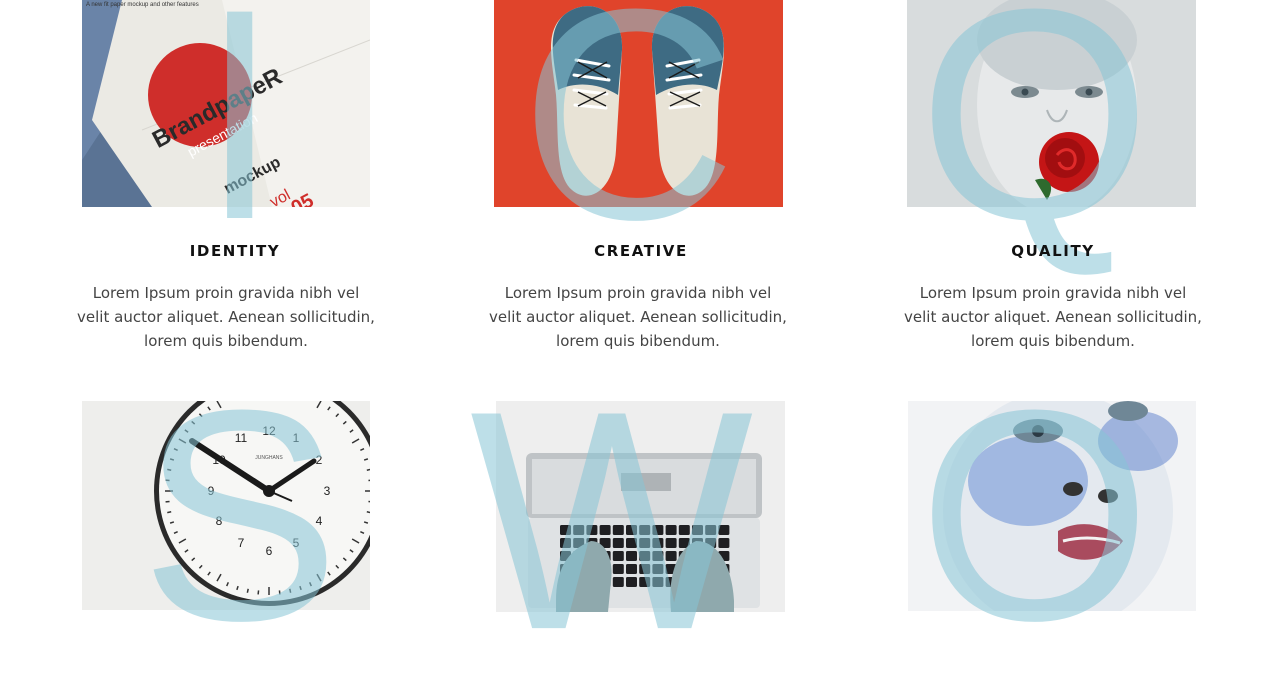 This screenshot has width=1275, height=695. I want to click on feature-title-creative: CREATIVE, so click(641, 251).